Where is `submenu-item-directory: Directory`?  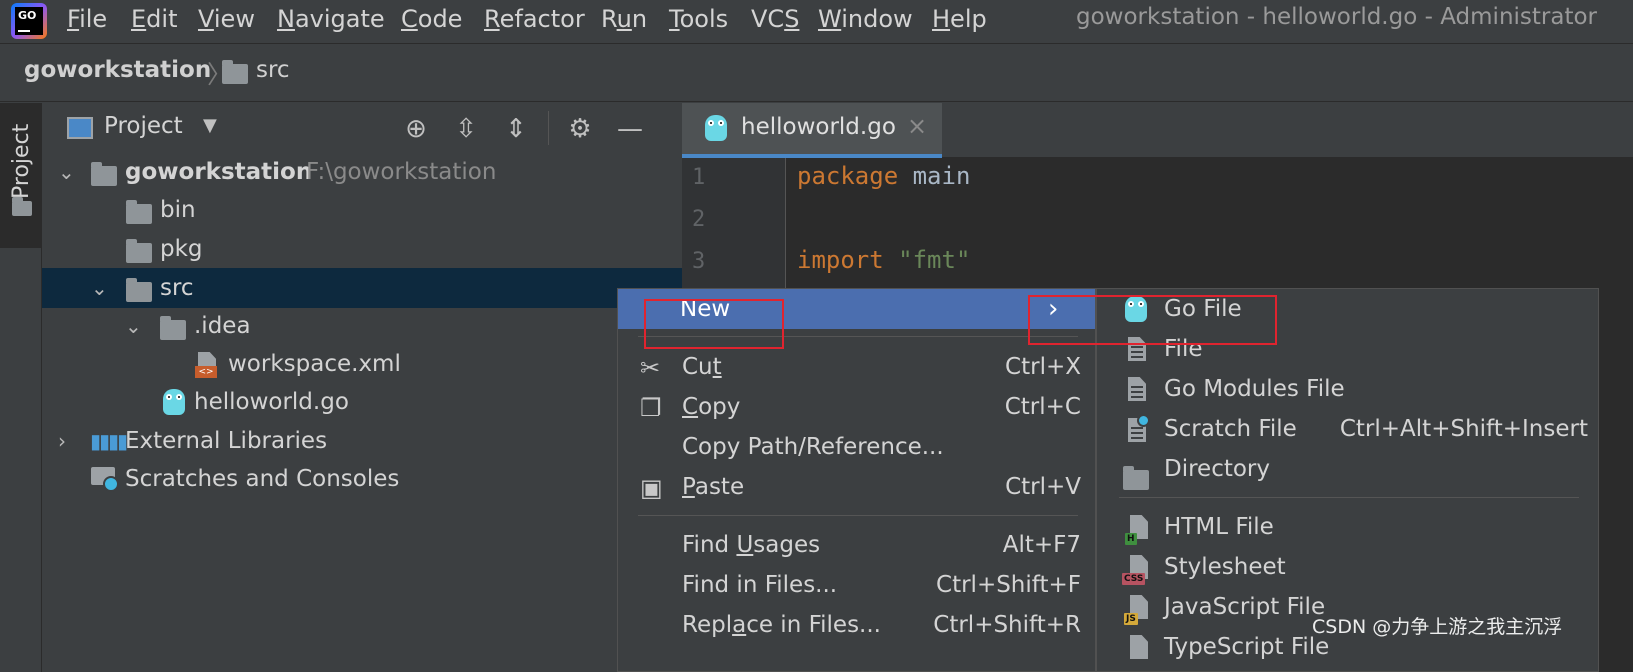 submenu-item-directory: Directory is located at coordinates (1347, 469).